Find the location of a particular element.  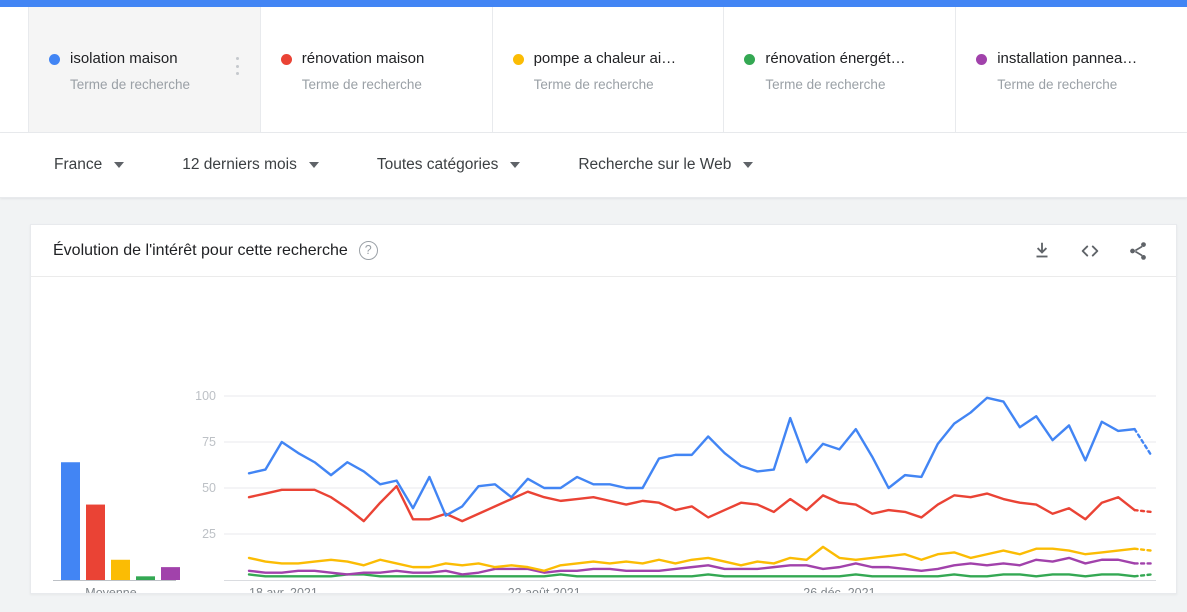

filter-time: 12 derniers mois is located at coordinates (250, 165).